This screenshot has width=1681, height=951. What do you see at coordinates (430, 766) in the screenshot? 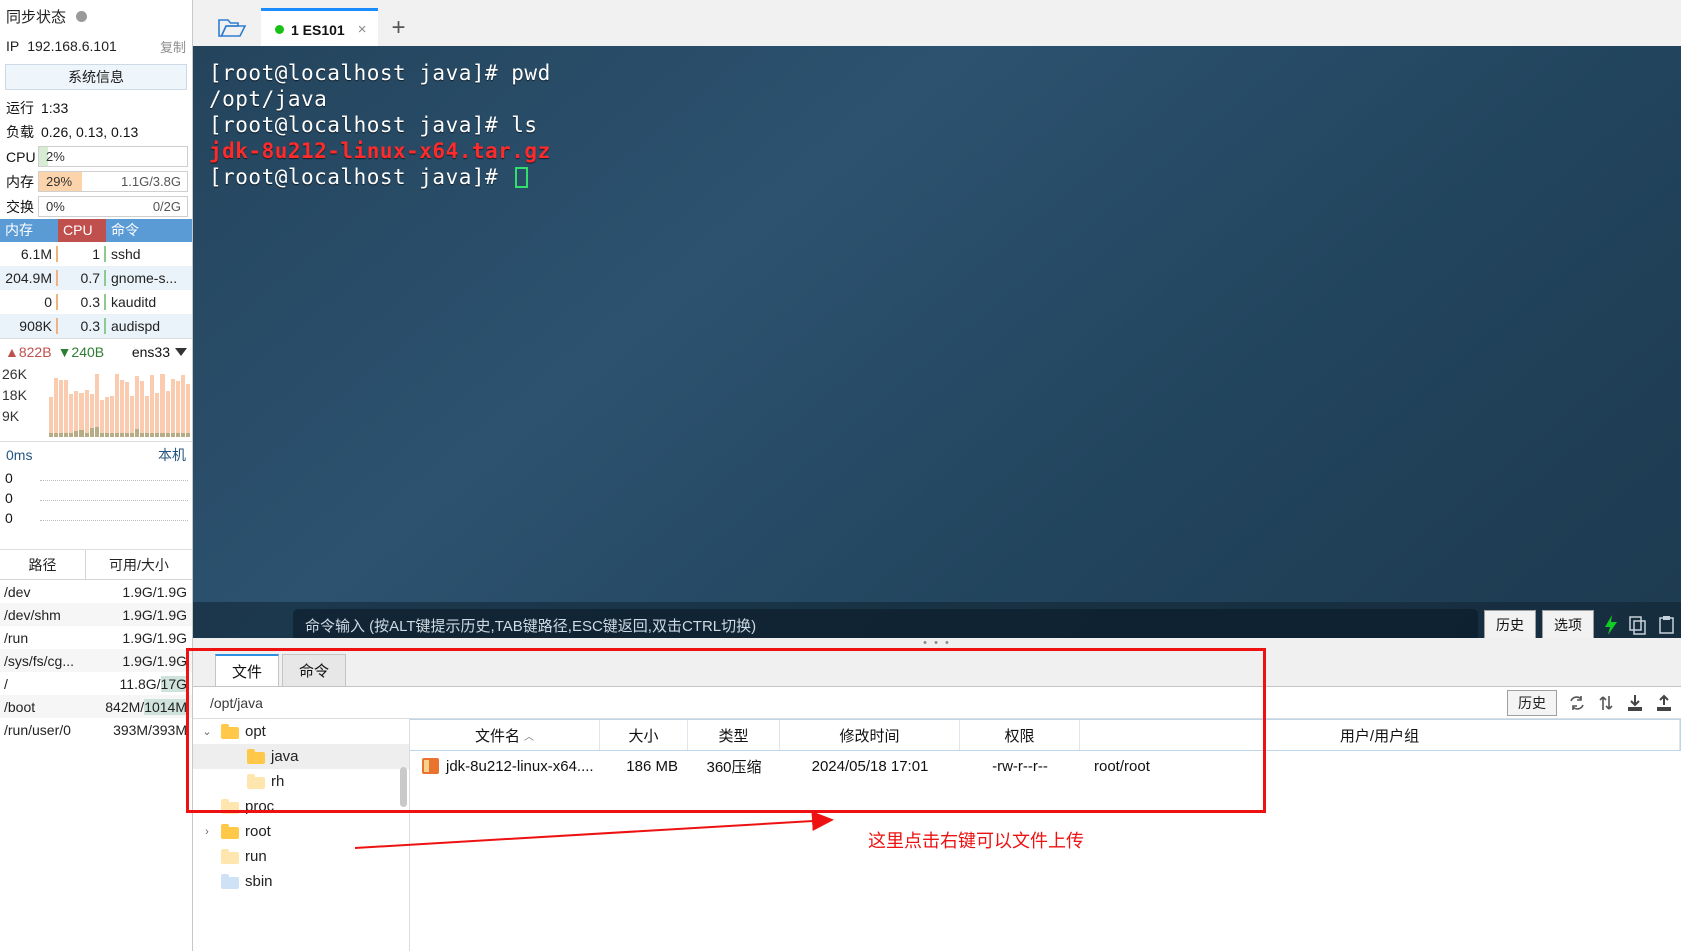
I see `archive-file-icon` at bounding box center [430, 766].